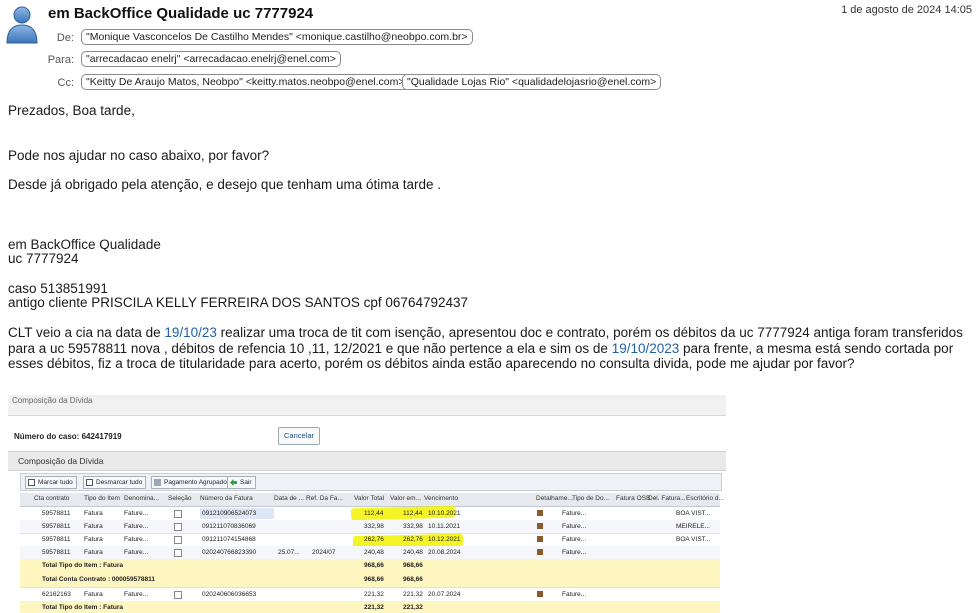  What do you see at coordinates (190, 332) in the screenshot?
I see `date-link: 19/10/23` at bounding box center [190, 332].